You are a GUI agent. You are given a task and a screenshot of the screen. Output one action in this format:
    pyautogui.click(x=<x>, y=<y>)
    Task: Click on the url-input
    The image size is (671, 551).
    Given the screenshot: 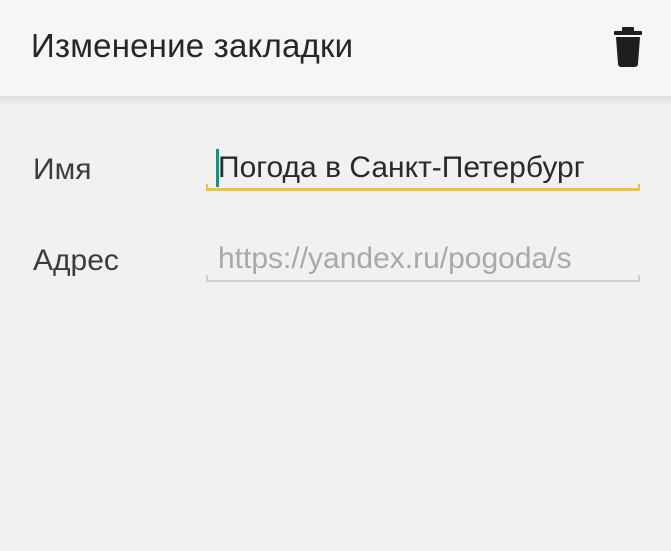 What is the action you would take?
    pyautogui.click(x=427, y=259)
    